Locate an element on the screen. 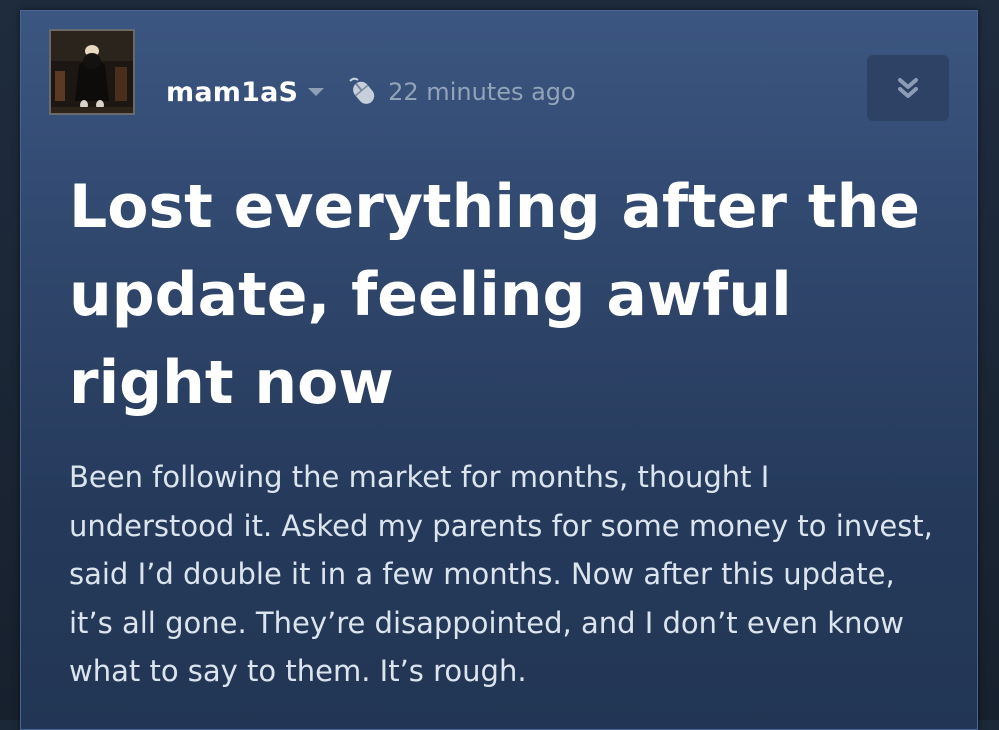 This screenshot has height=730, width=999. post-meta-row: mam1aS 22 minutes ago is located at coordinates (371, 92).